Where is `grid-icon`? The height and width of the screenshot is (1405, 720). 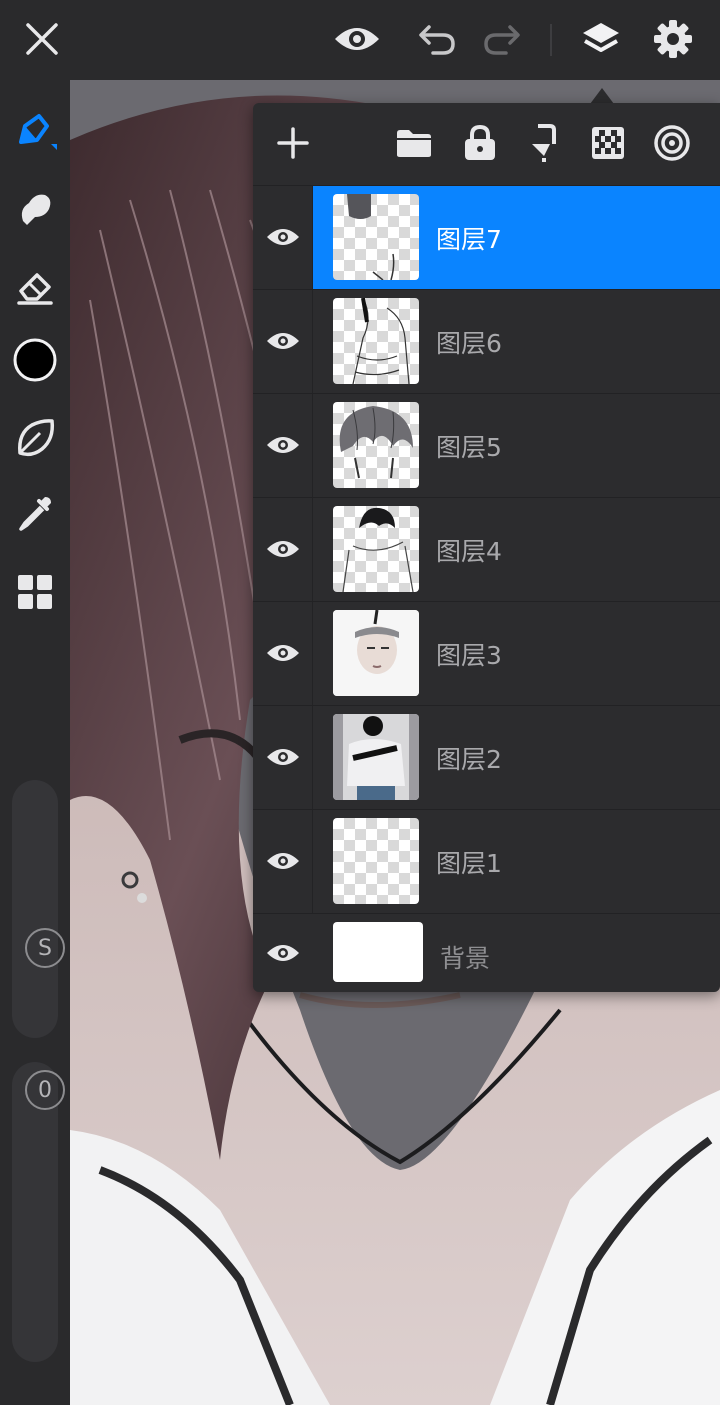
grid-icon is located at coordinates (35, 592).